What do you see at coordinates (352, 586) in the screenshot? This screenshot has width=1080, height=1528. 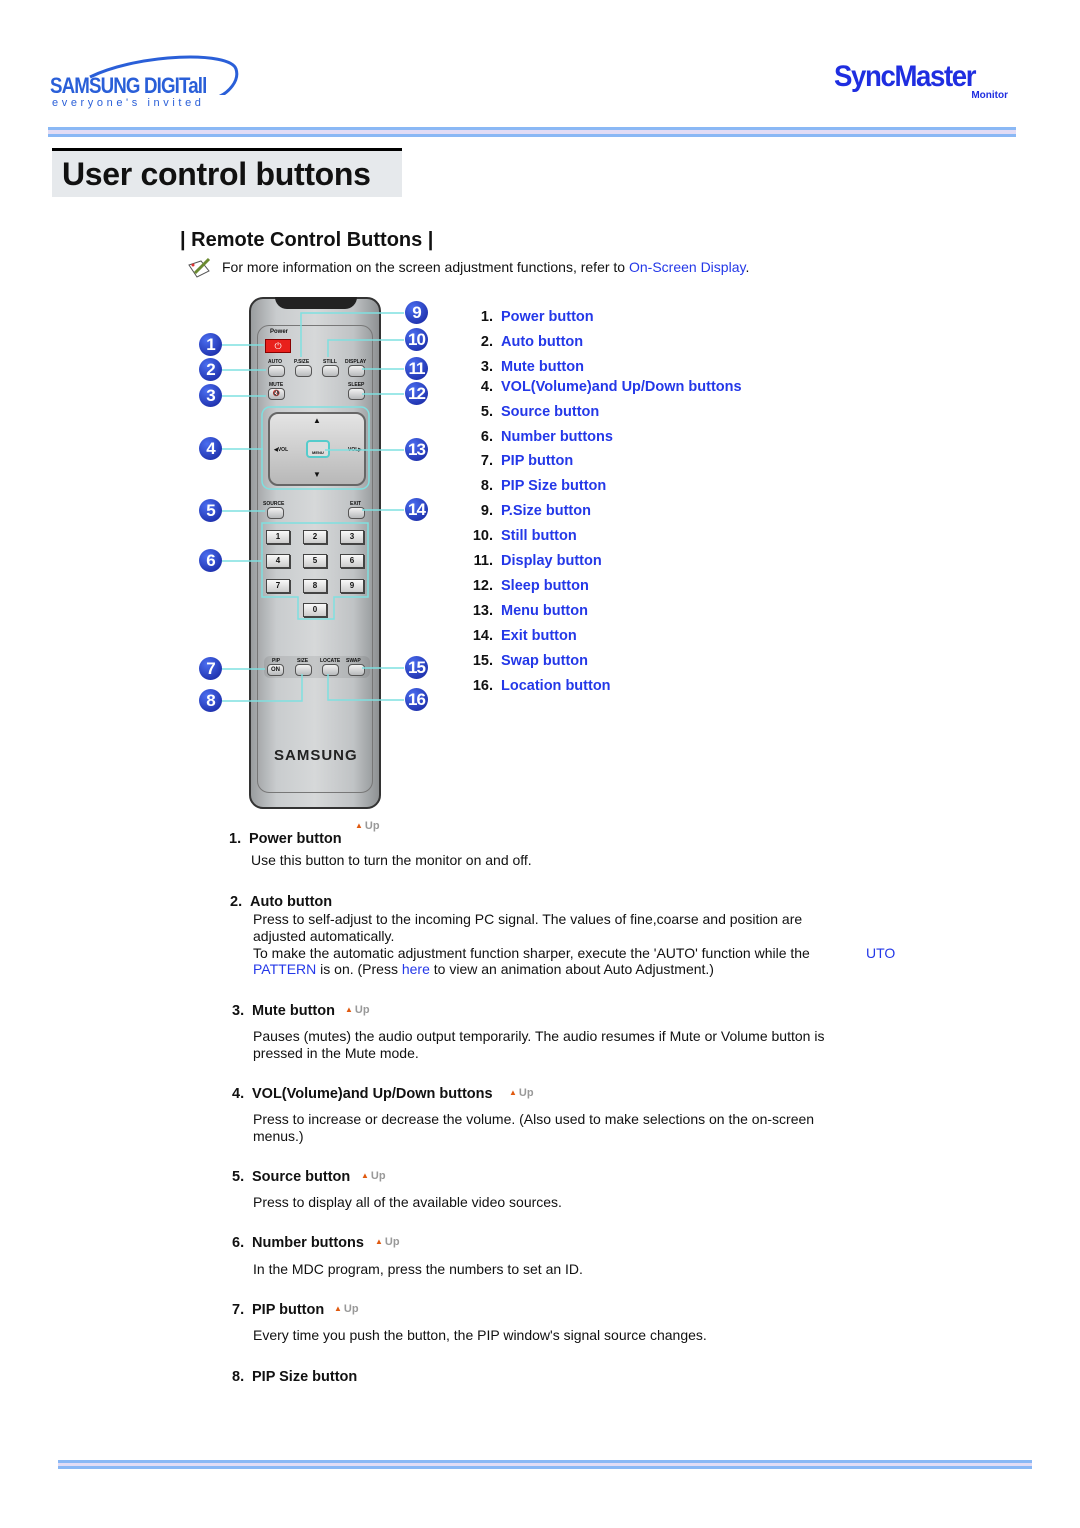 I see `number-button-9: 9` at bounding box center [352, 586].